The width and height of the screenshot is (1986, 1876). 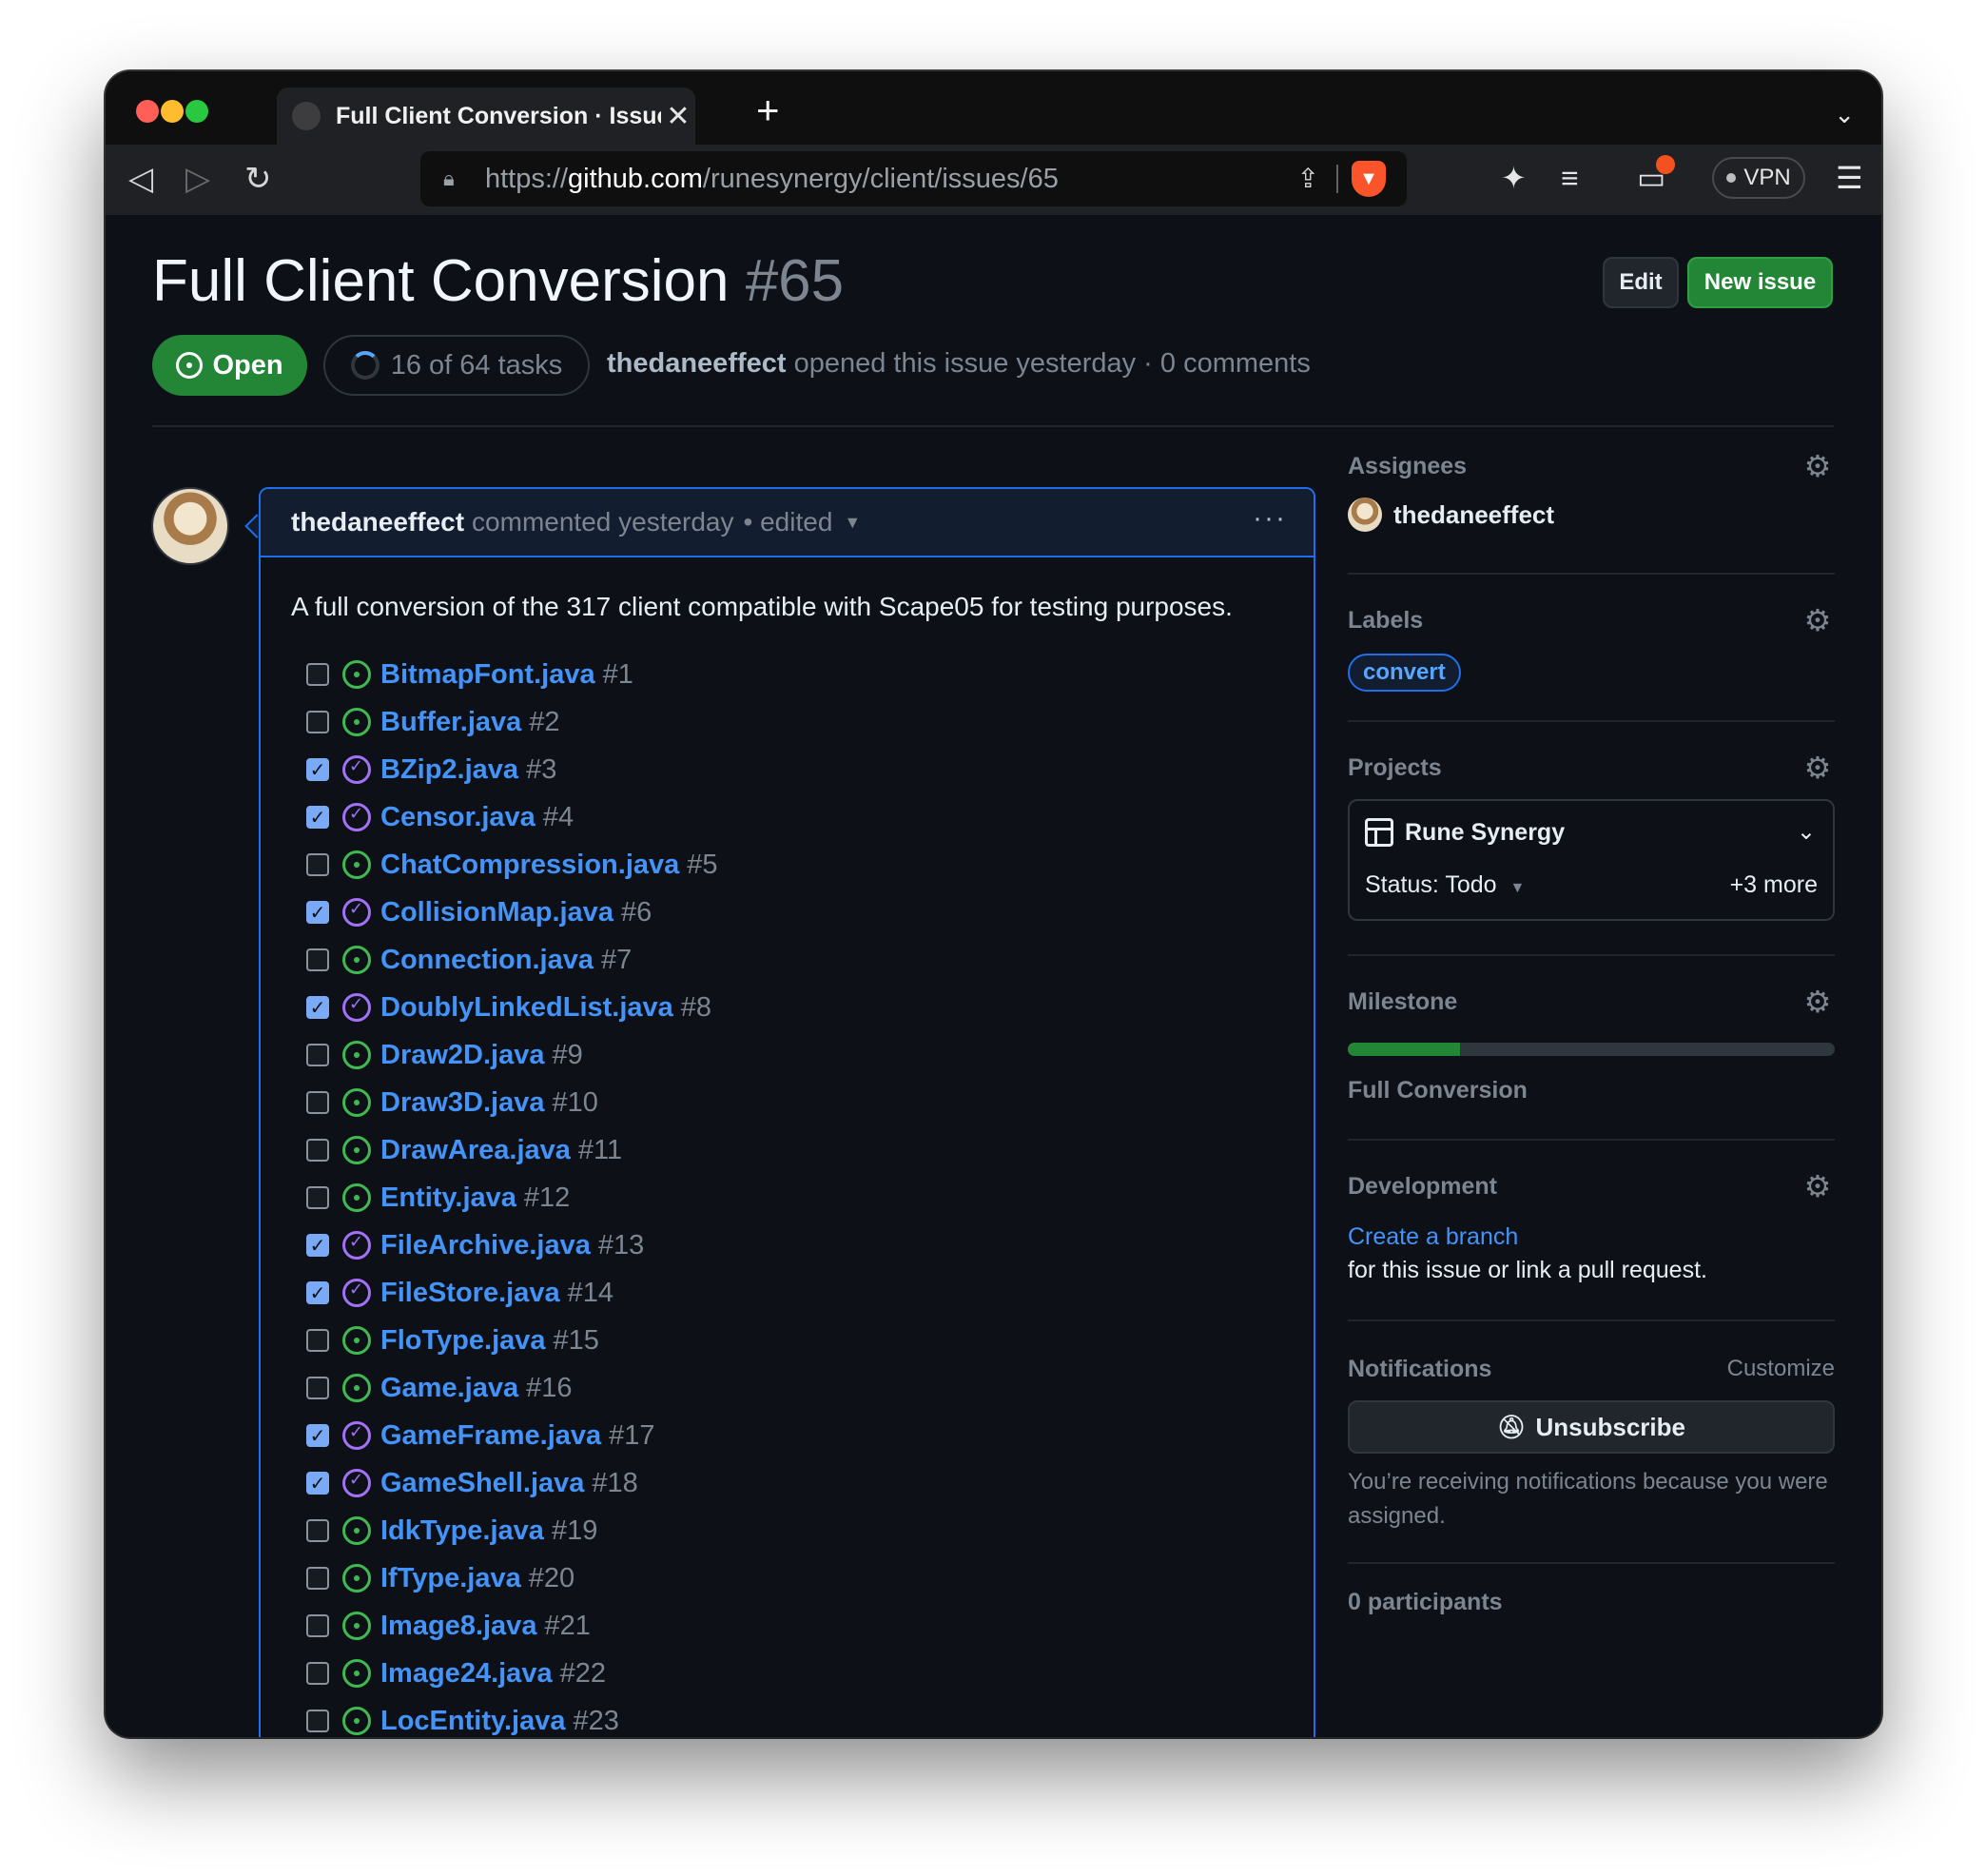 I want to click on brave-shield-icon: ▼, so click(x=1369, y=179).